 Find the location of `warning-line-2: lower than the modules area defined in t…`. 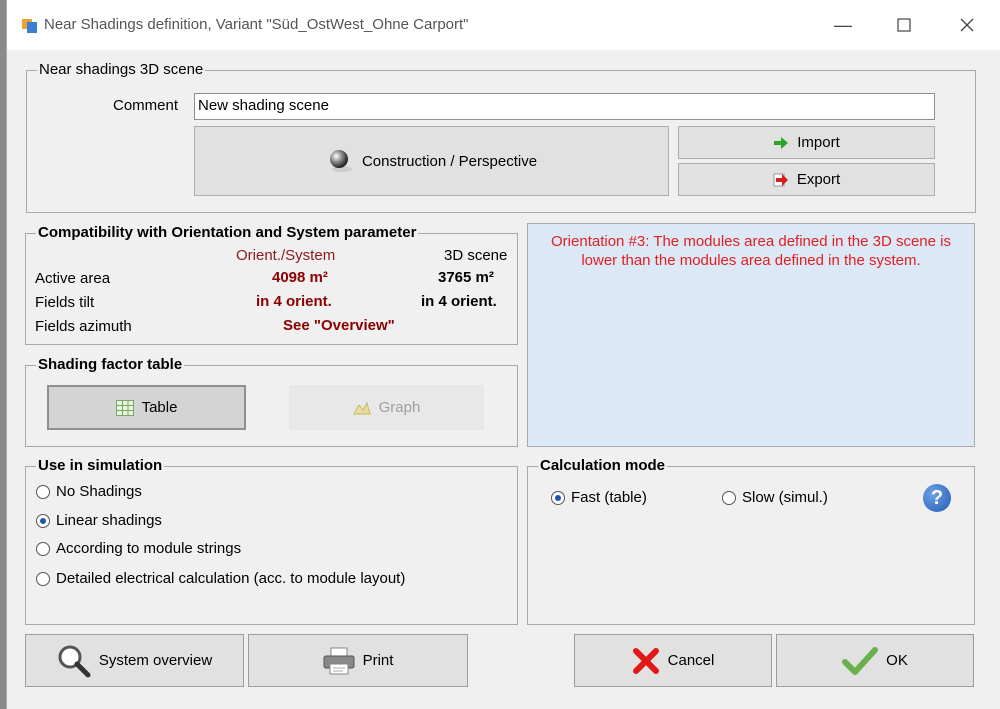

warning-line-2: lower than the modules area defined in t… is located at coordinates (751, 260).